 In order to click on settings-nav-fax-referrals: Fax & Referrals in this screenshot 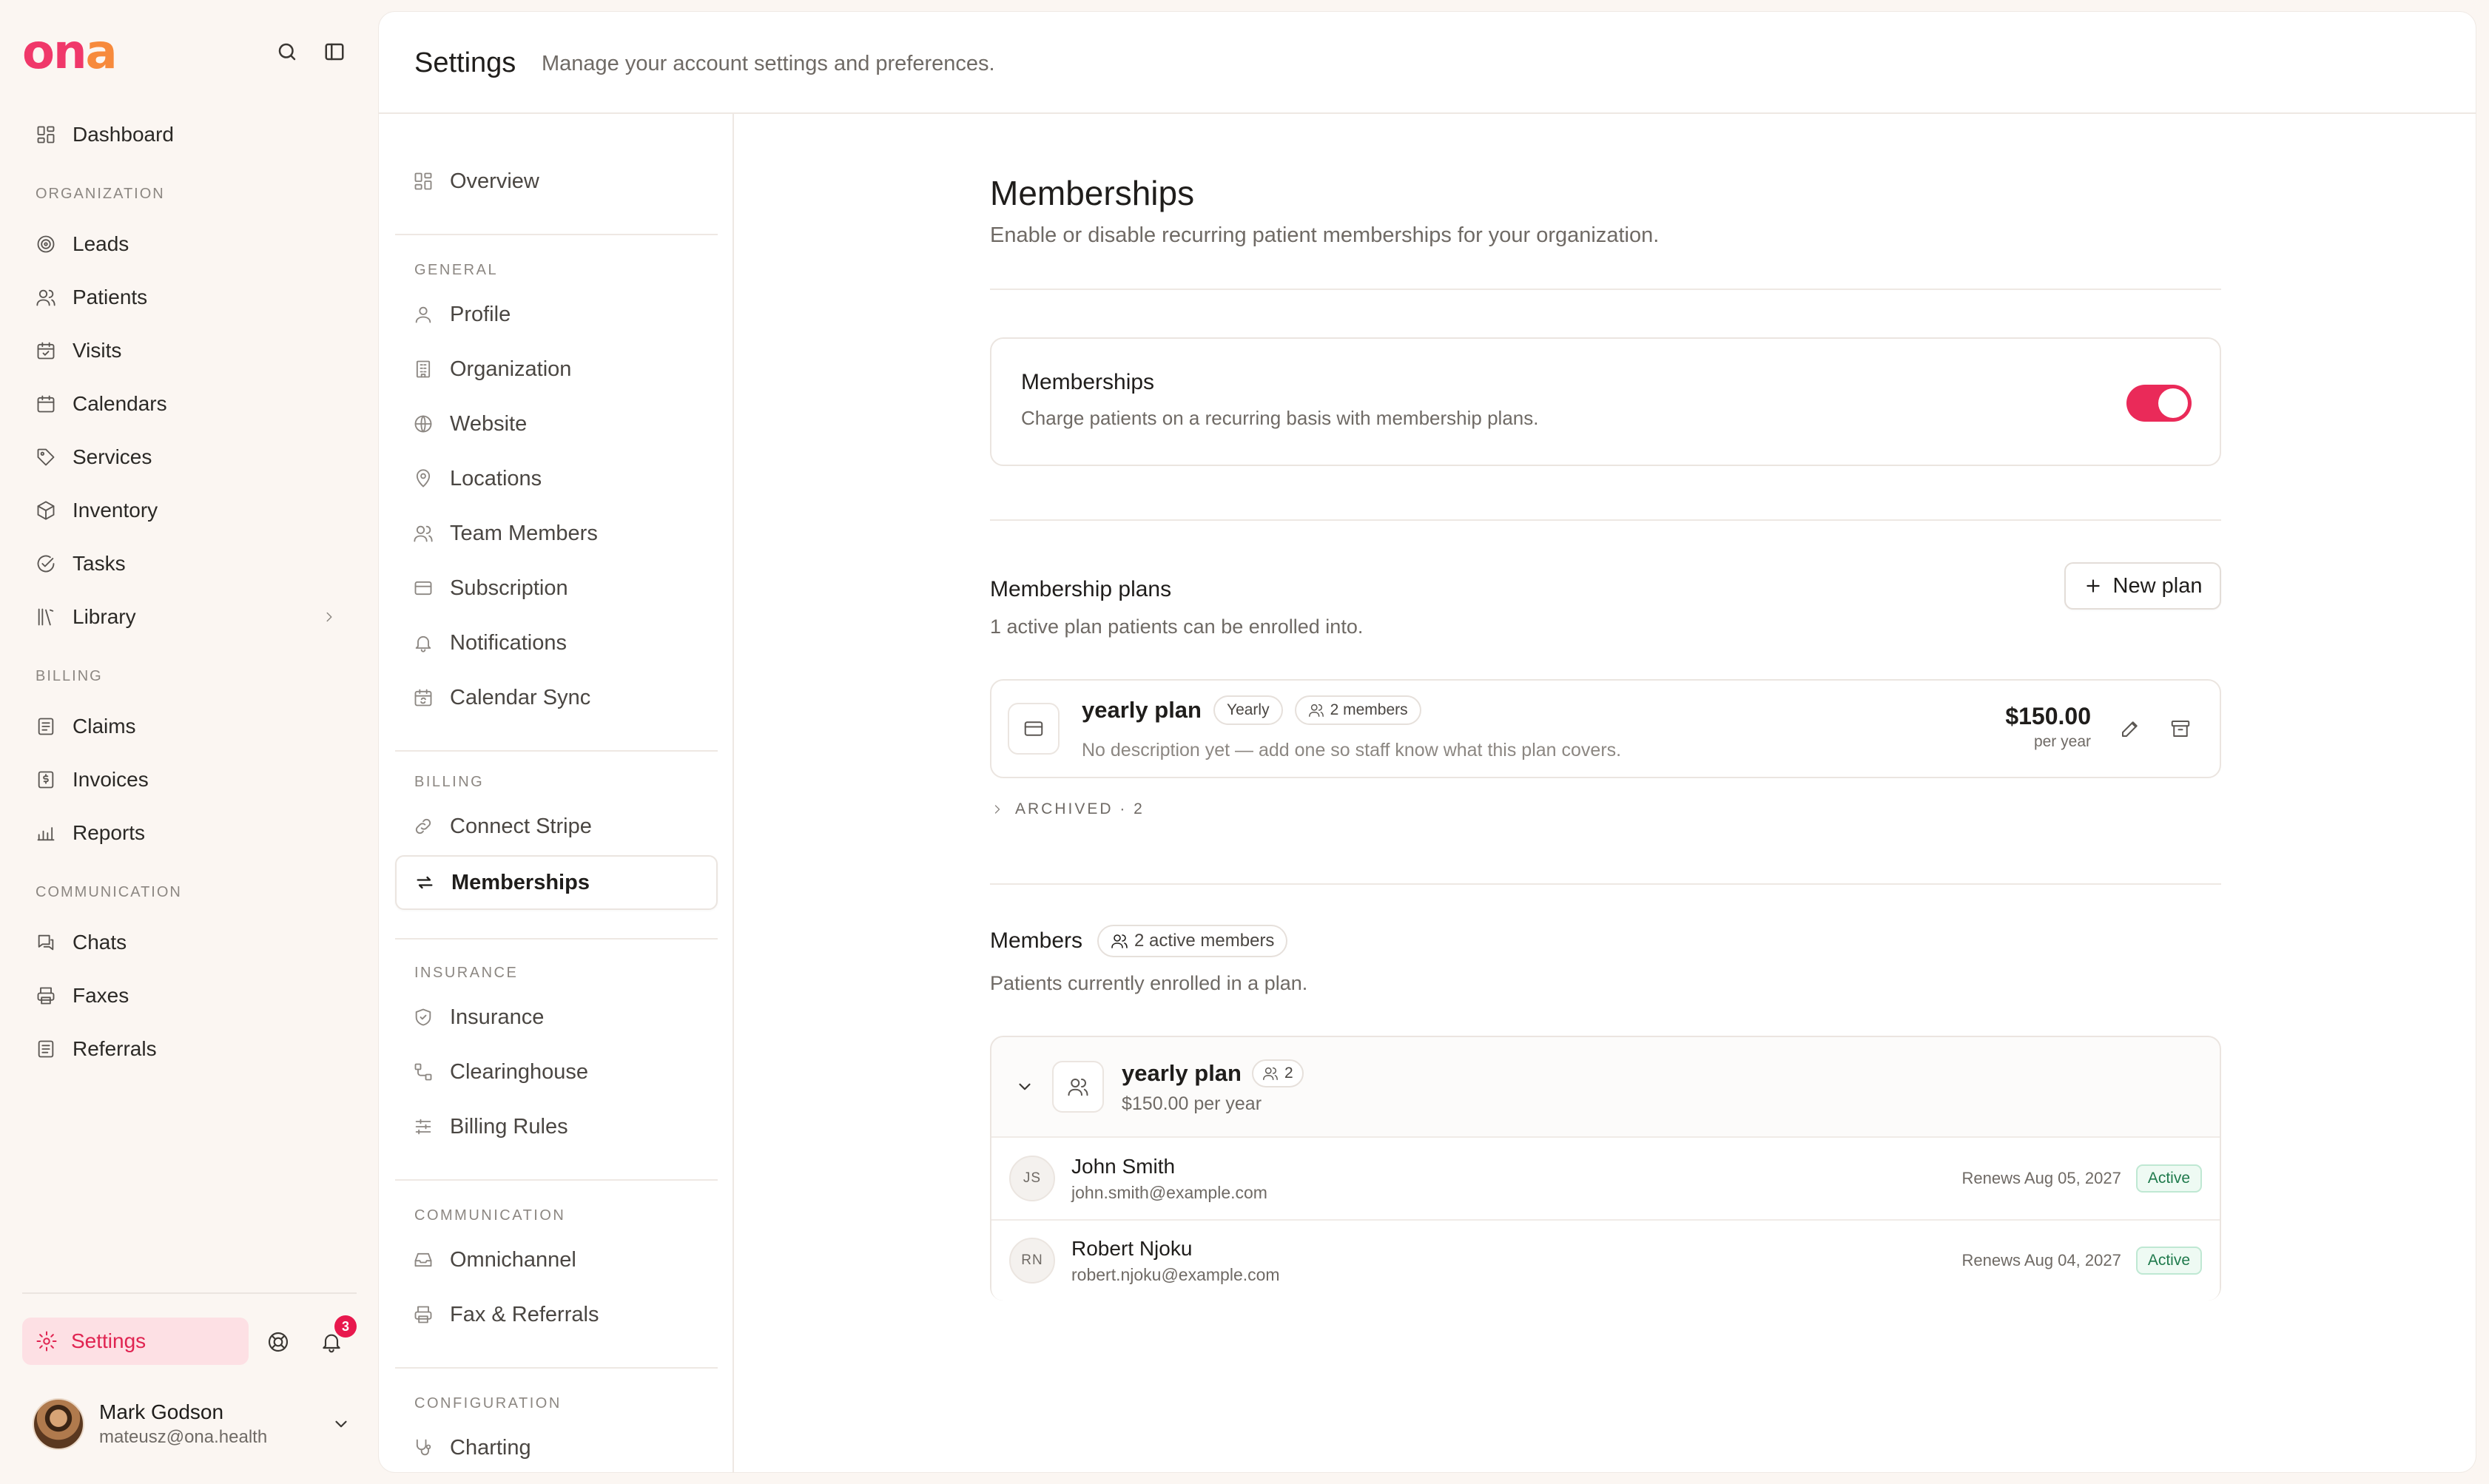, I will do `click(556, 1314)`.